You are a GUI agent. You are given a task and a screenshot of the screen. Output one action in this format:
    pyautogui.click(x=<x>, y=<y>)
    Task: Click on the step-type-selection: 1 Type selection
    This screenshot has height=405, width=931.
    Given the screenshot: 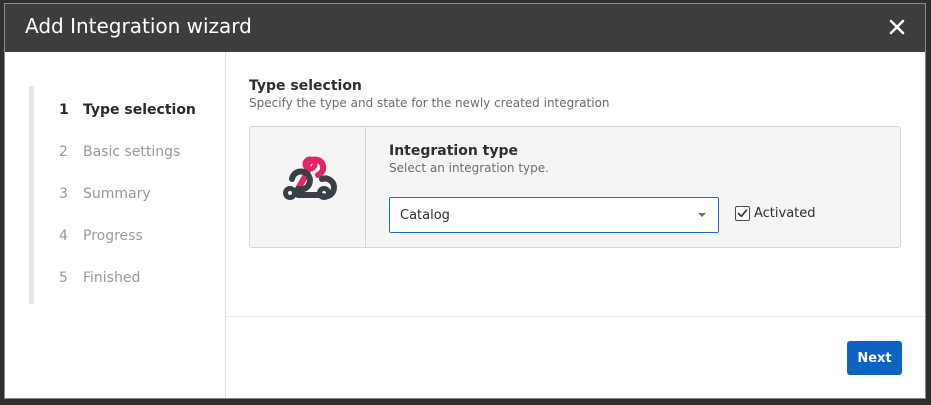 What is the action you would take?
    pyautogui.click(x=127, y=110)
    